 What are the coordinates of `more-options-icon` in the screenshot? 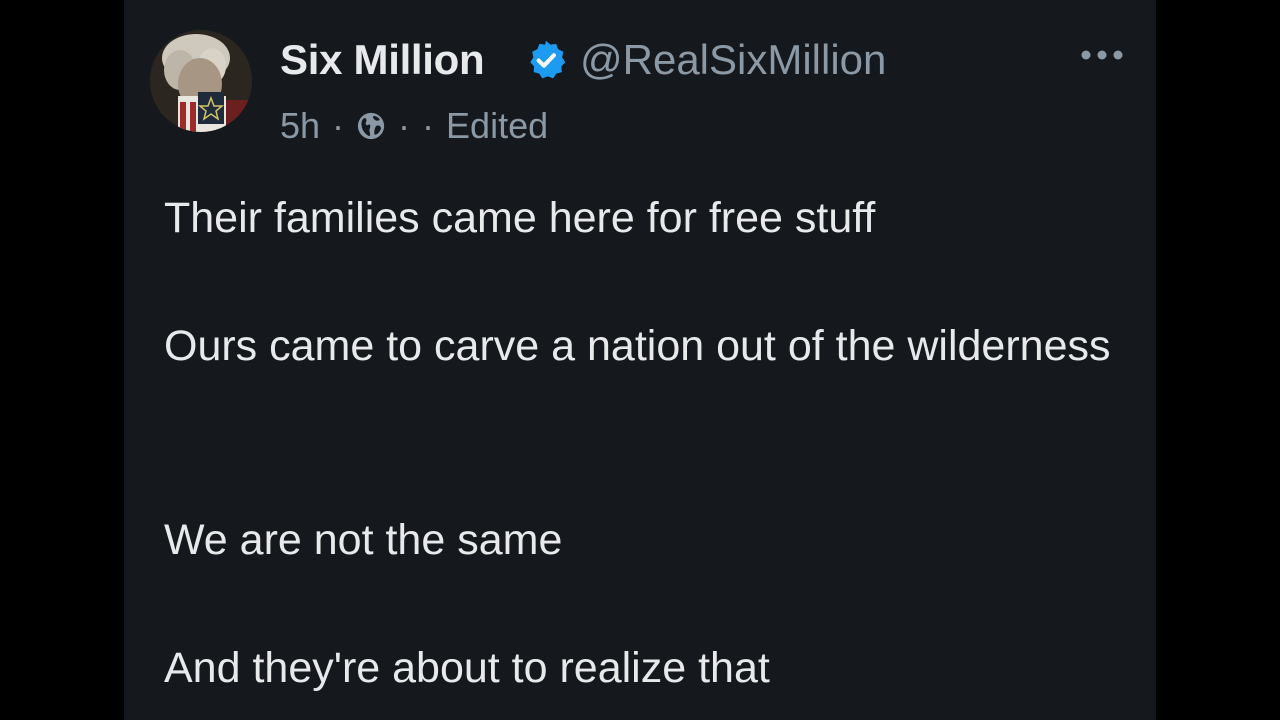 It's located at (1102, 55).